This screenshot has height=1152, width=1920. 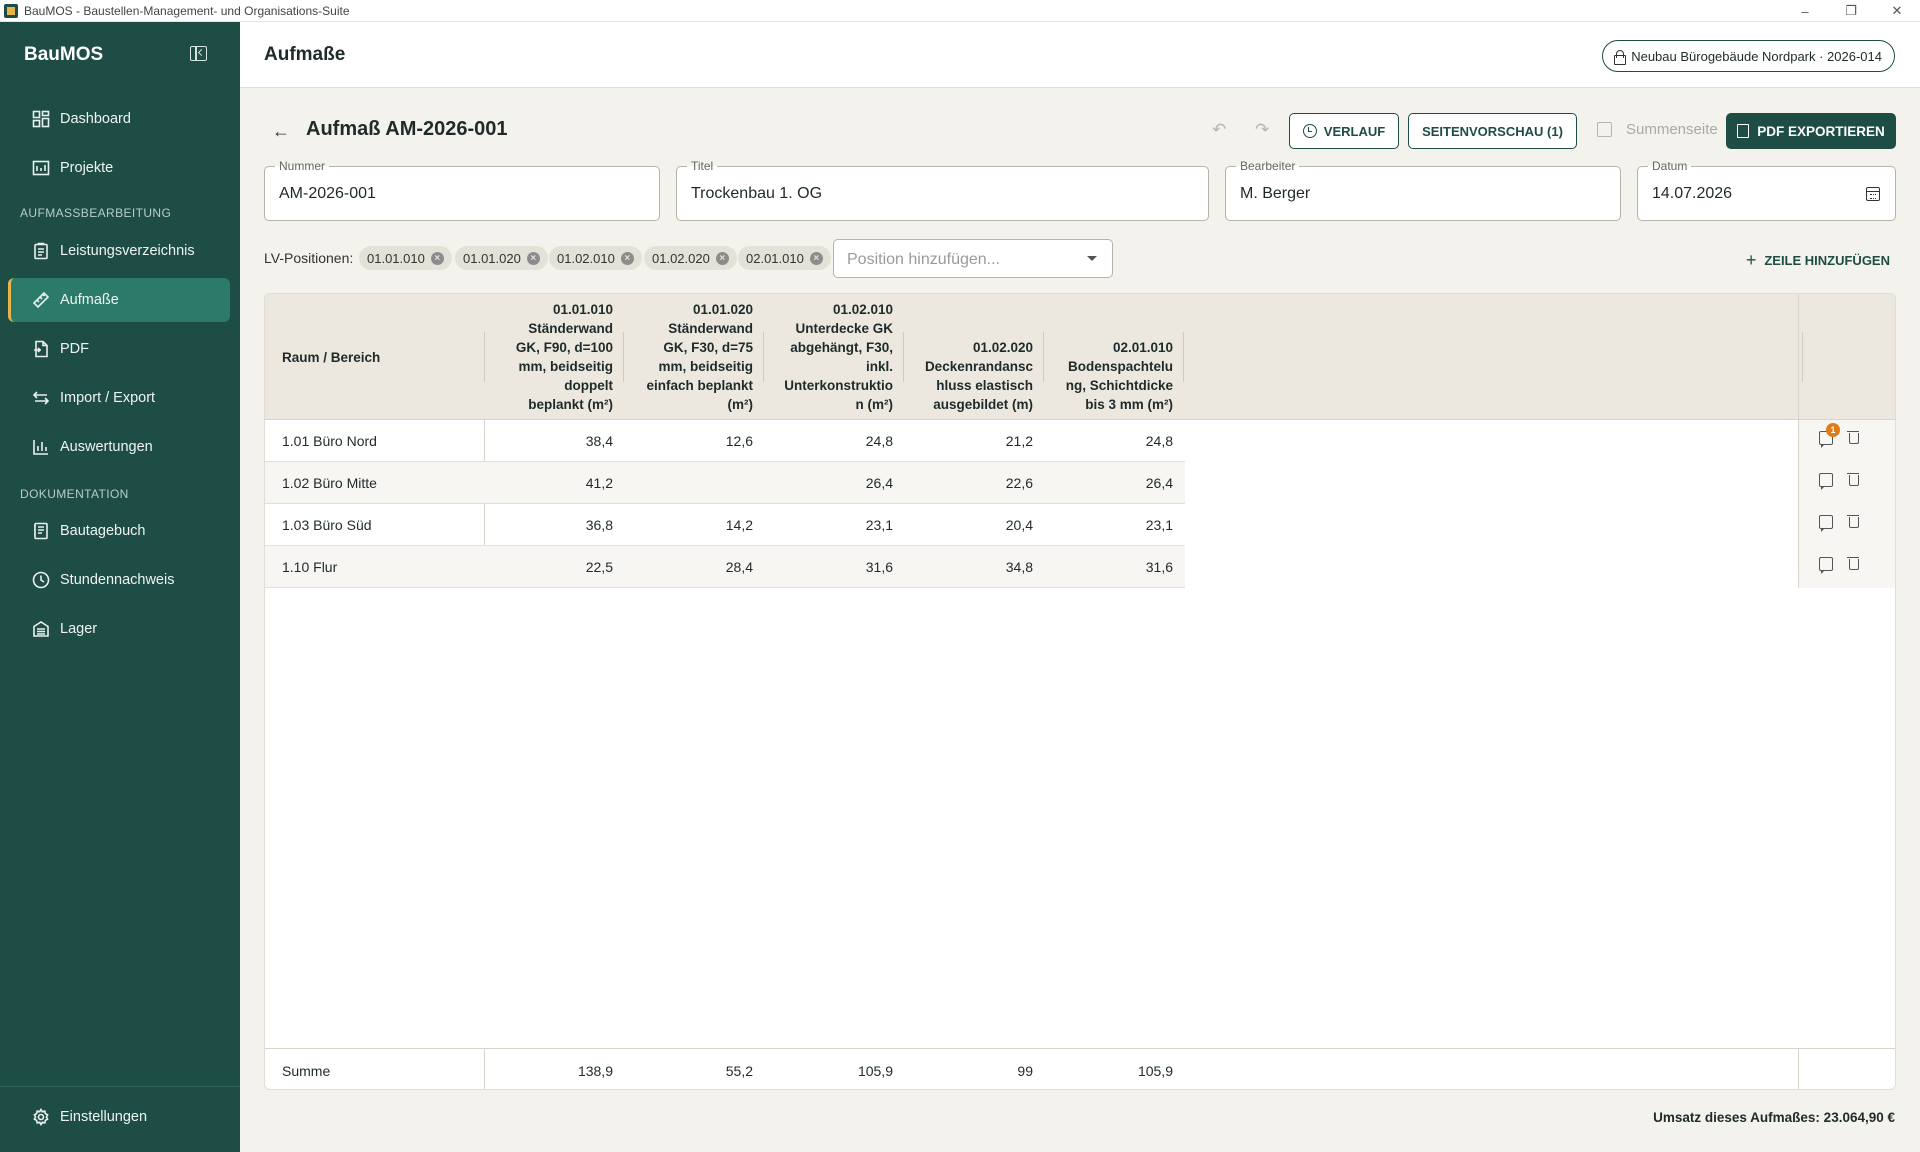 What do you see at coordinates (1802, 357) in the screenshot?
I see `column-separator` at bounding box center [1802, 357].